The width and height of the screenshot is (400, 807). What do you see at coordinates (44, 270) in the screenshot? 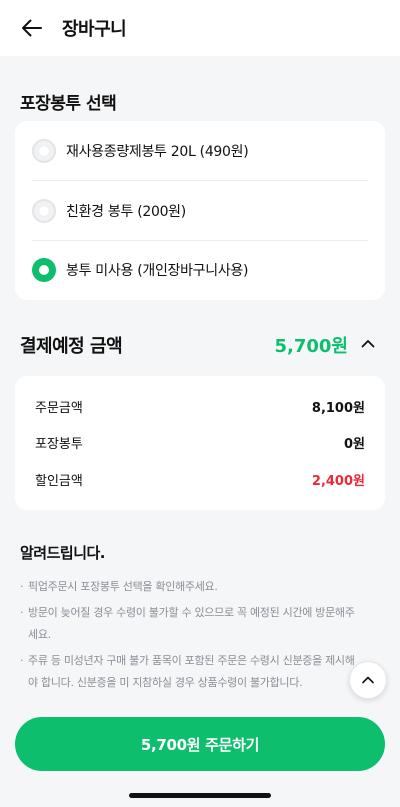
I see `radio-button-selected` at bounding box center [44, 270].